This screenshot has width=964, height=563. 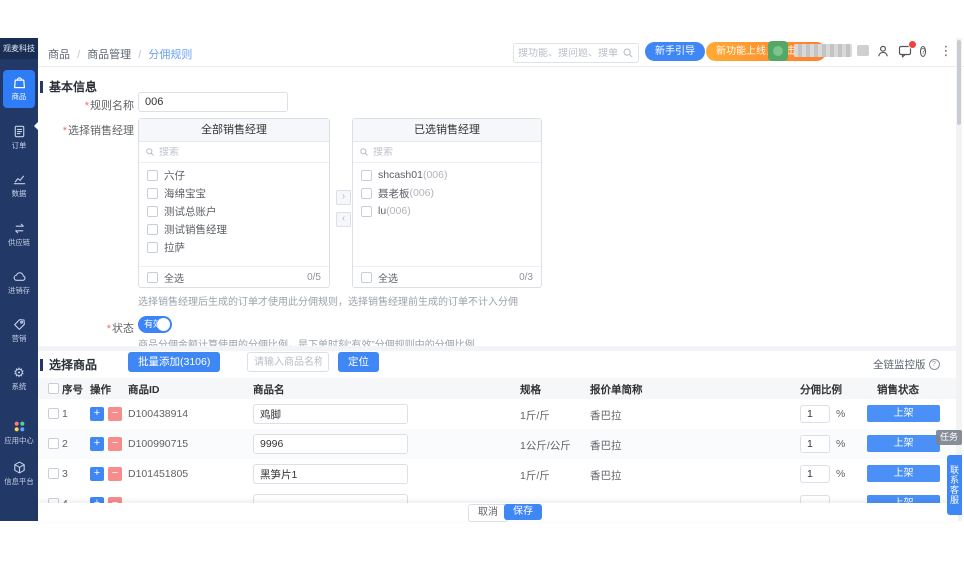 What do you see at coordinates (841, 474) in the screenshot?
I see `percent-sign: %` at bounding box center [841, 474].